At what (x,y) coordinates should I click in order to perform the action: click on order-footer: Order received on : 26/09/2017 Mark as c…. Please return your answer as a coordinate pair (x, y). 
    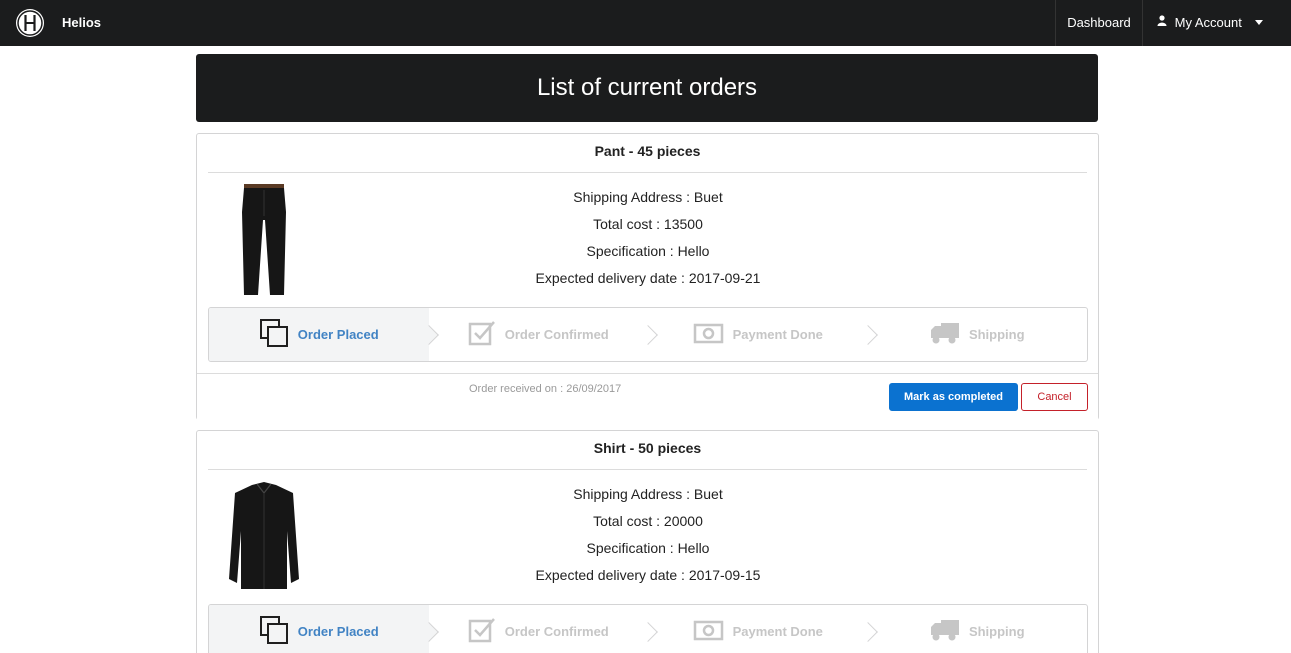
    Looking at the image, I should click on (647, 396).